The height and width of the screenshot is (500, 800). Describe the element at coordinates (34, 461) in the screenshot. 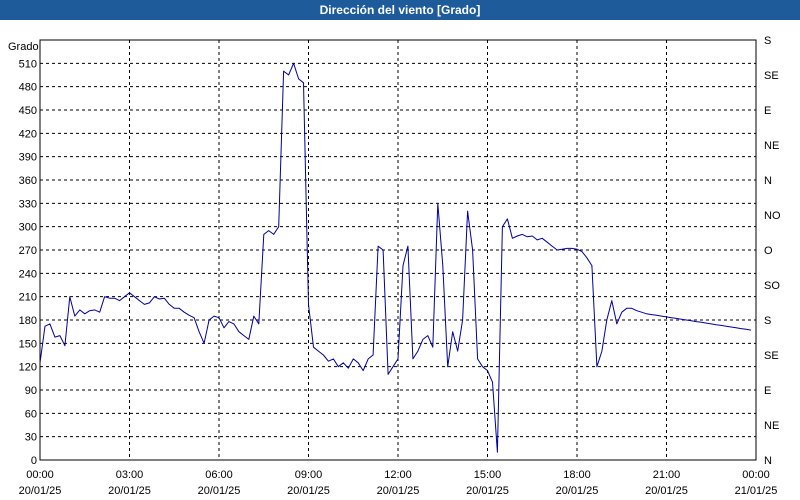

I see `y-tick-label: 0` at that location.